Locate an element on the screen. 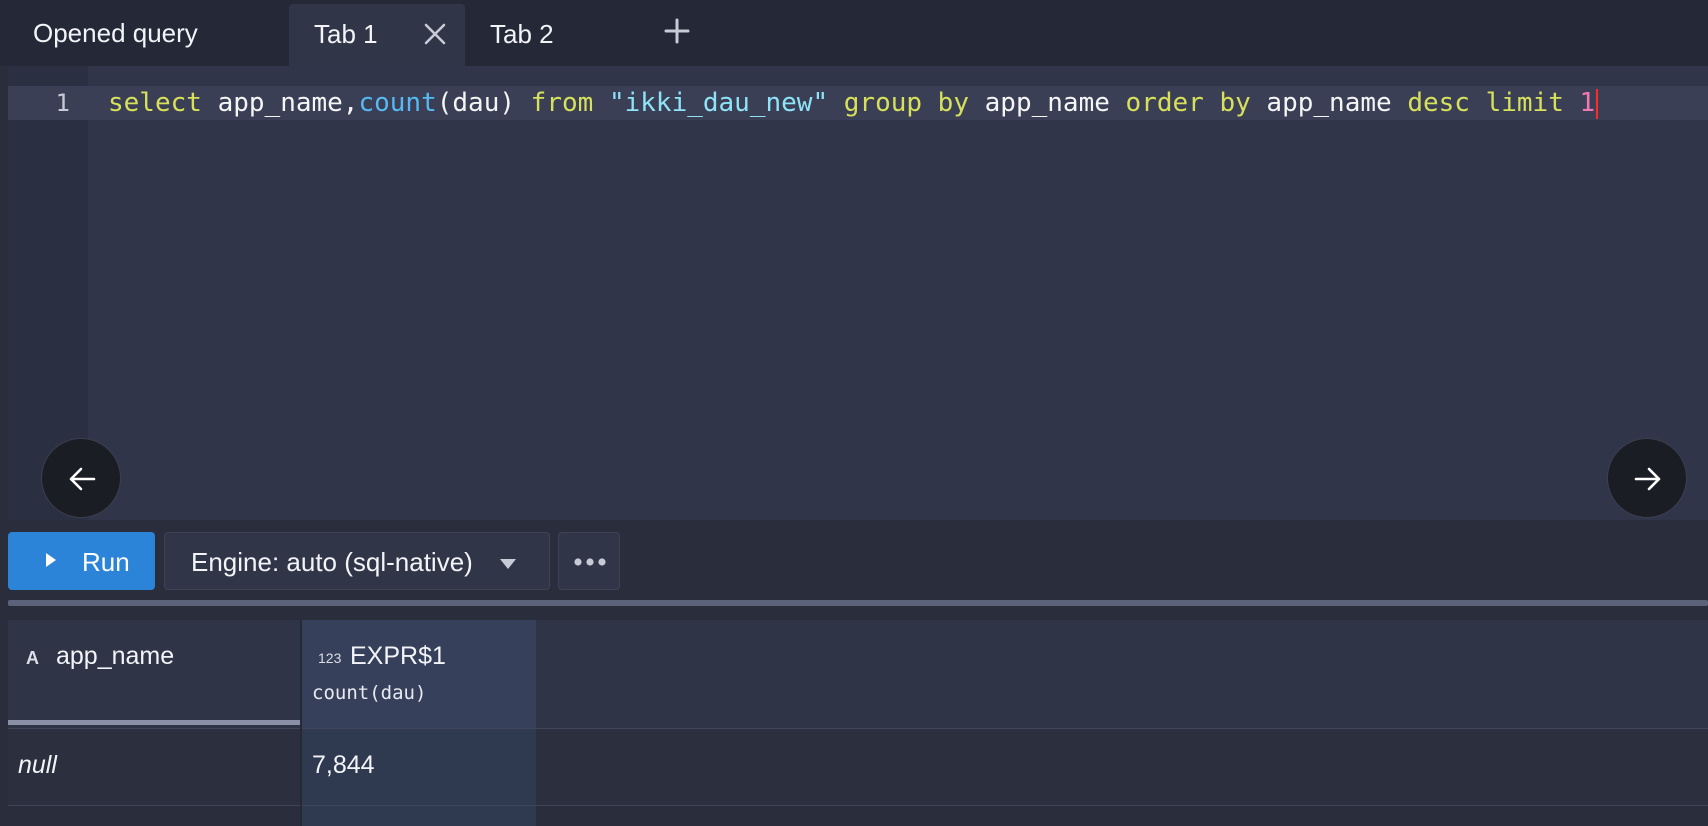 The width and height of the screenshot is (1708, 826). tab-2: Tab 2 is located at coordinates (540, 35).